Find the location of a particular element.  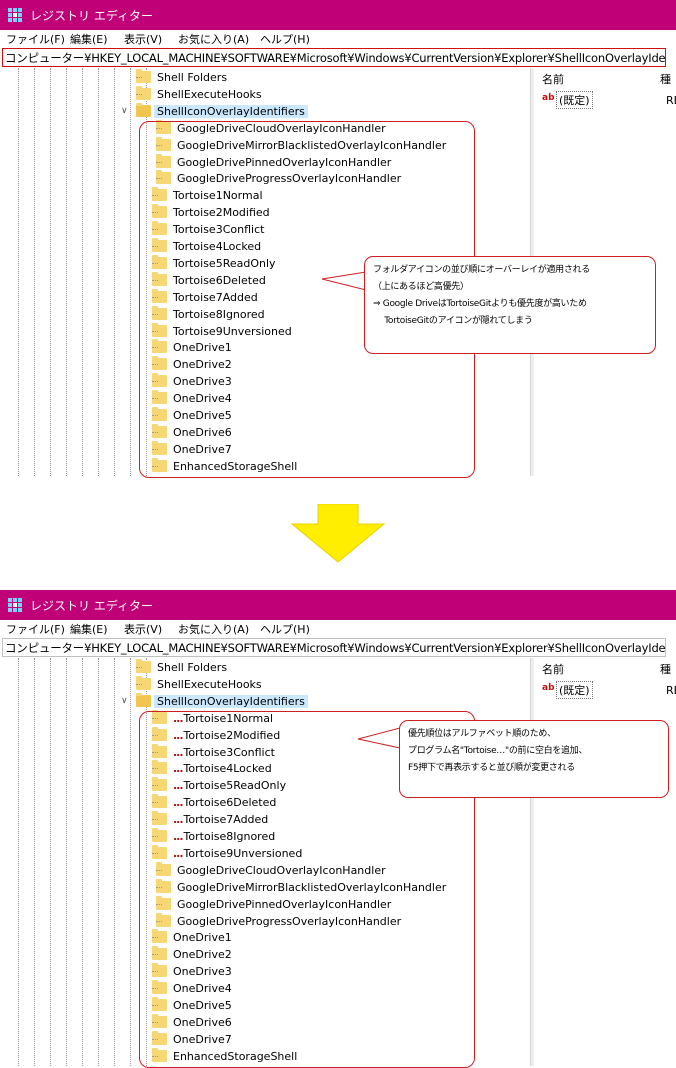

key-label: OneDrive6 is located at coordinates (202, 1022).